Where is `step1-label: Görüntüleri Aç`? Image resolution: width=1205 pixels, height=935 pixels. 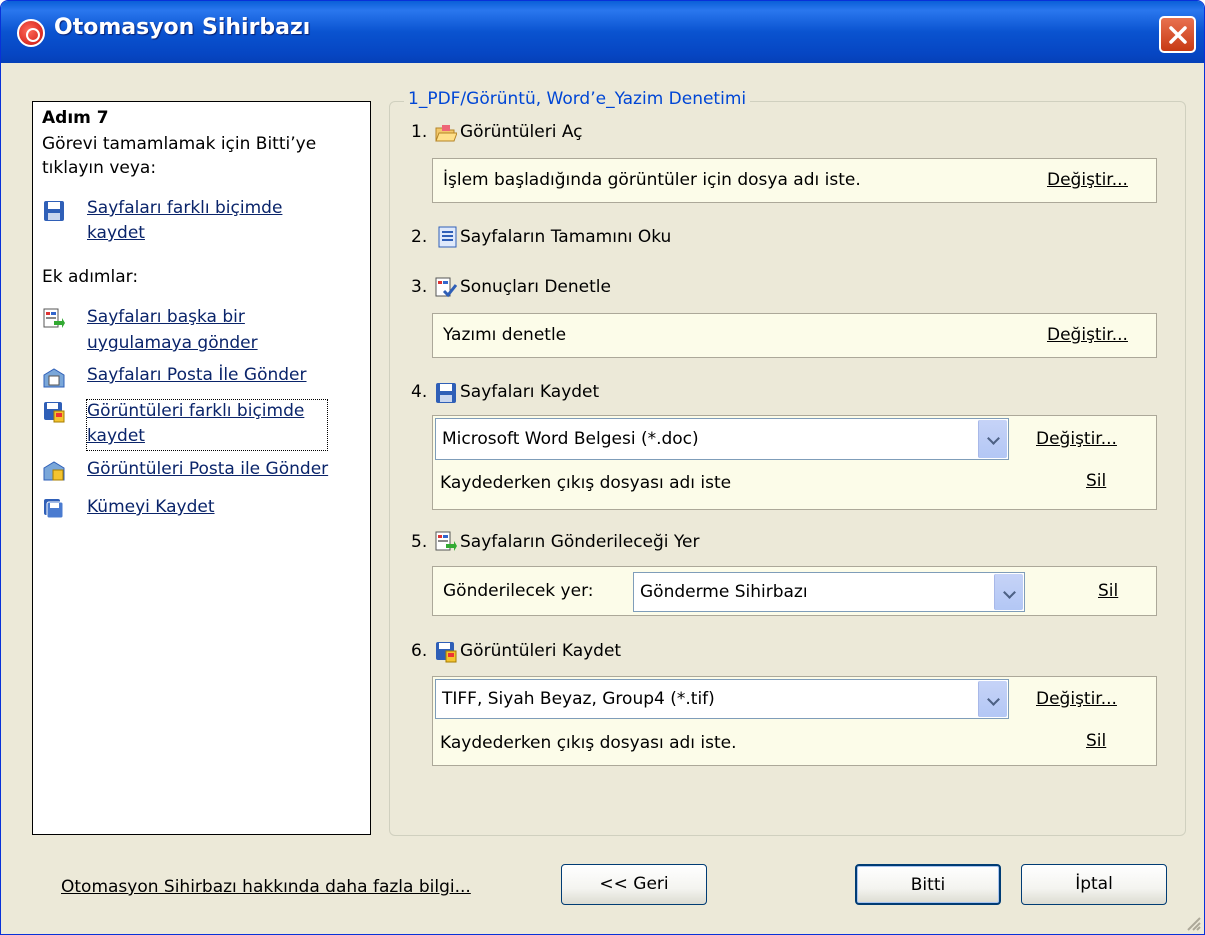
step1-label: Görüntüleri Aç is located at coordinates (521, 132).